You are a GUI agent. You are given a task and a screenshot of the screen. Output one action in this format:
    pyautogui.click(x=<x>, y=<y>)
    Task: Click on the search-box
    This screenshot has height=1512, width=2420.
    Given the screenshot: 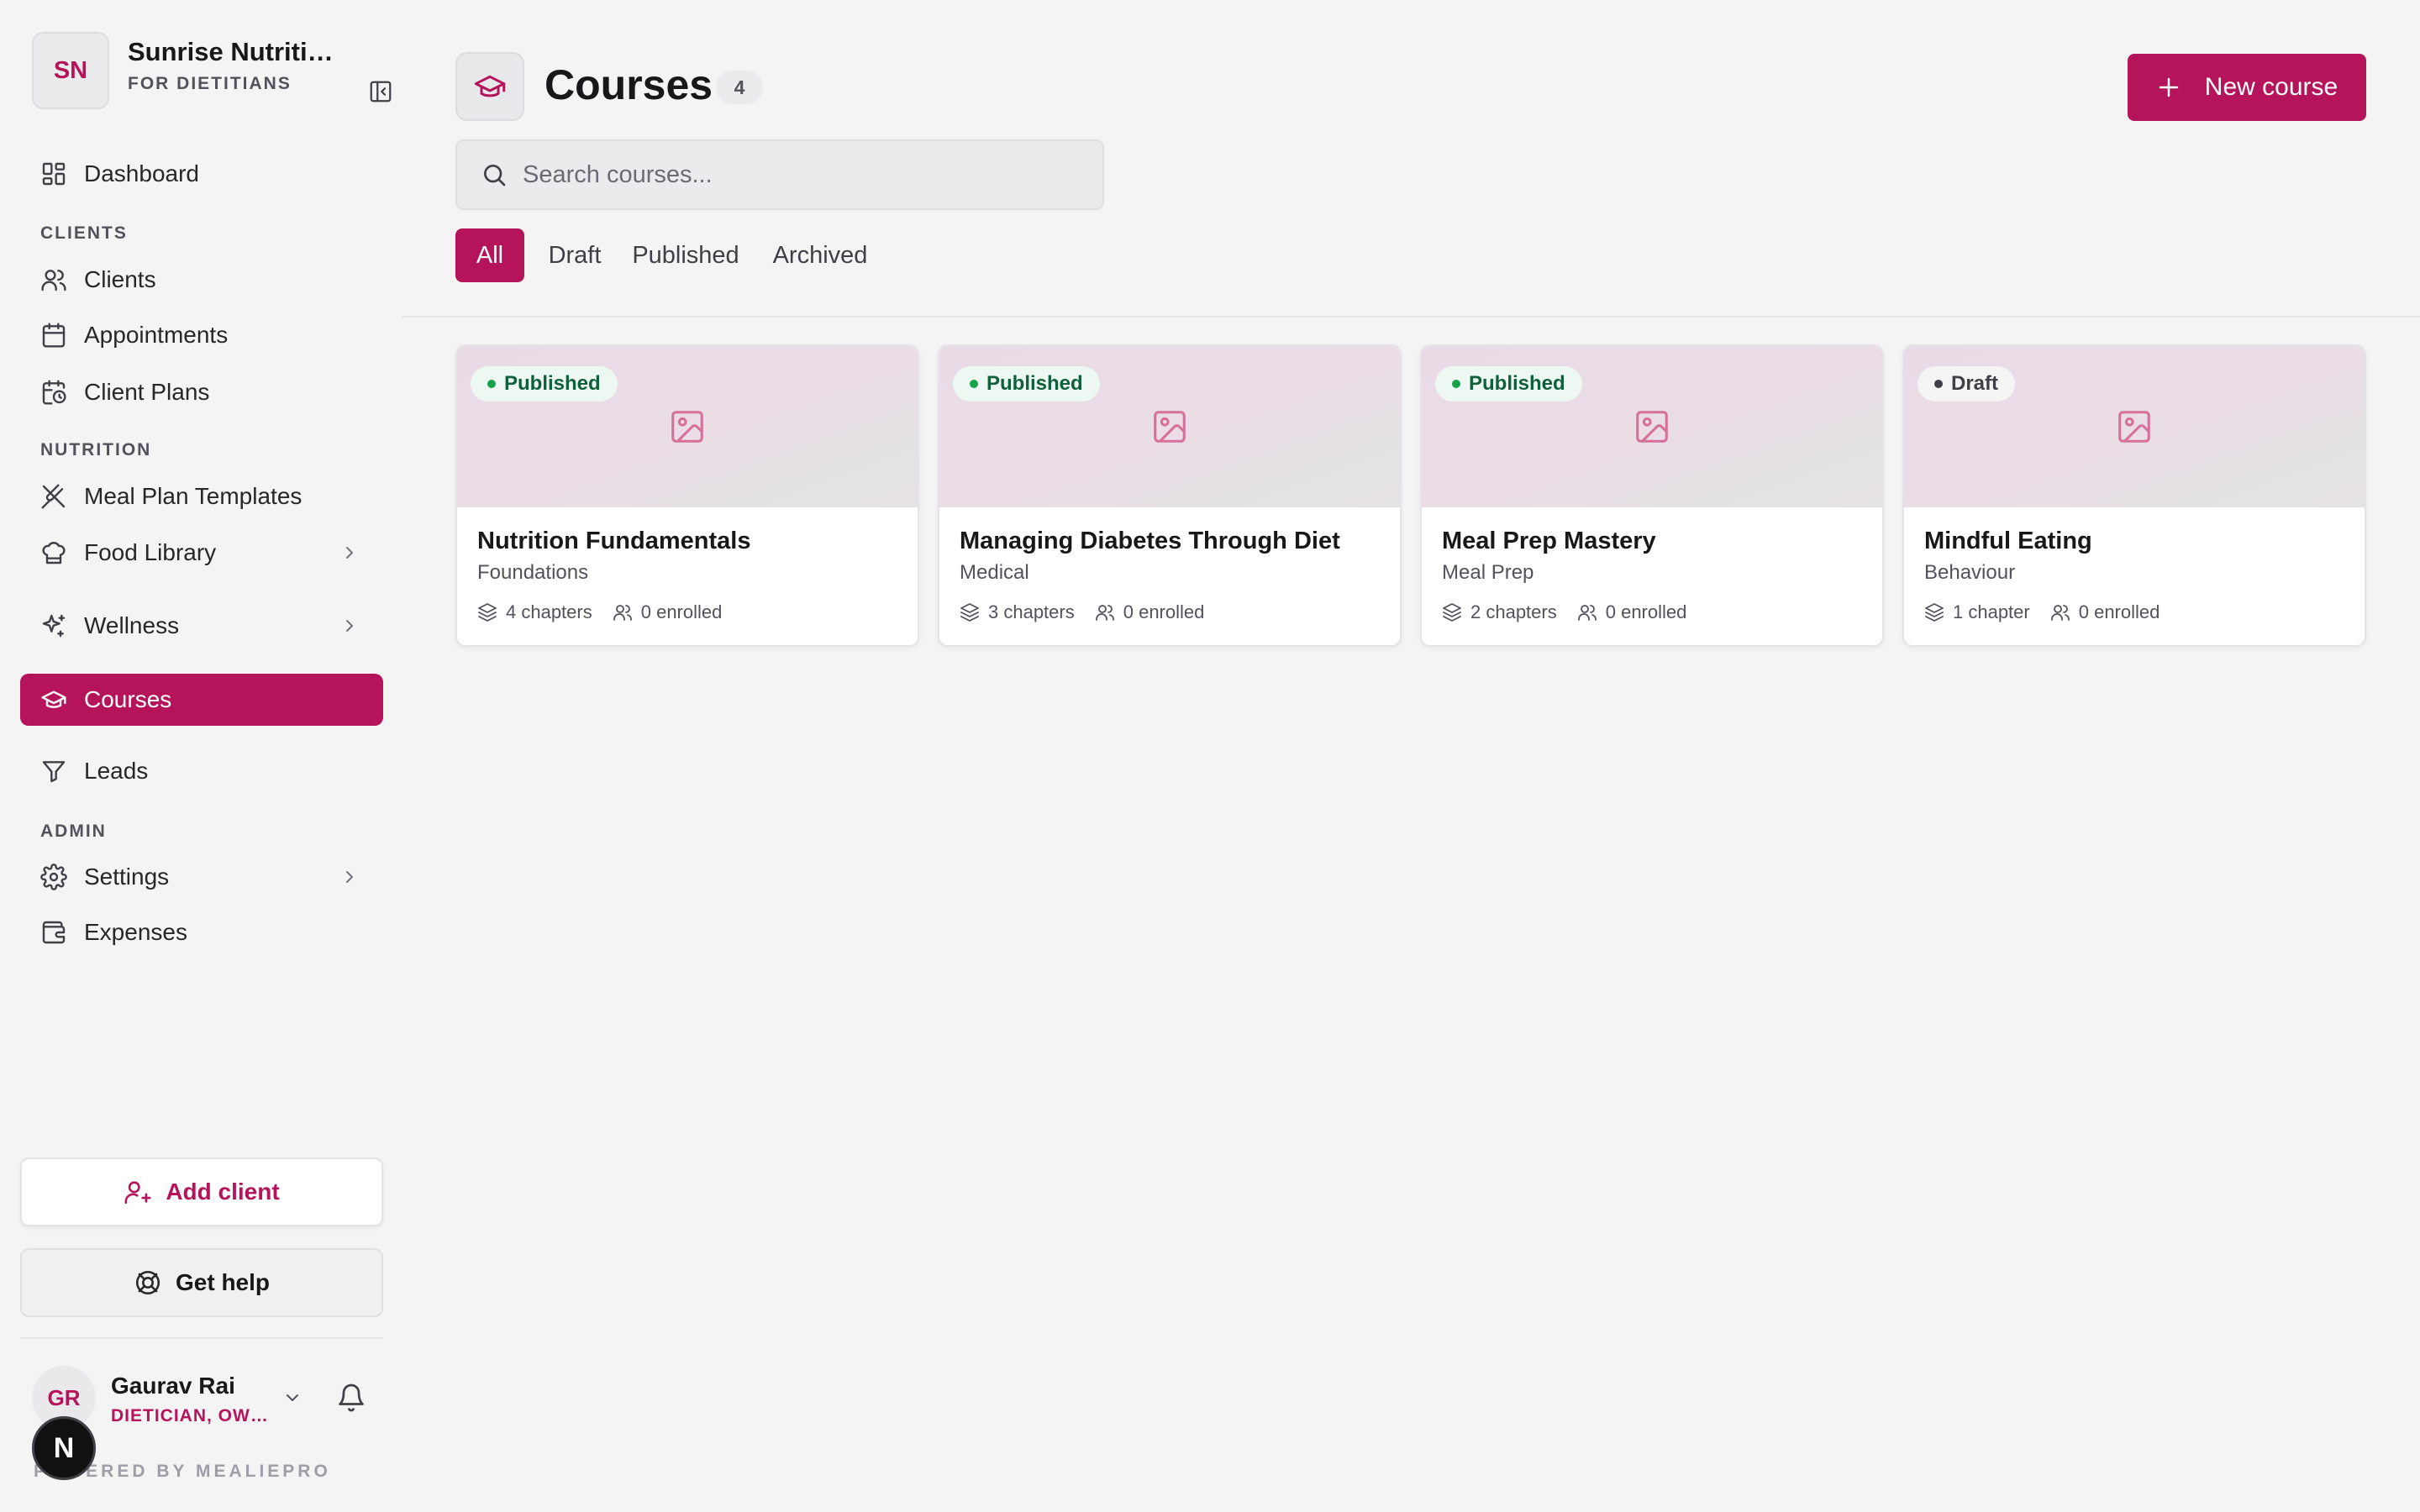 What is the action you would take?
    pyautogui.click(x=779, y=174)
    